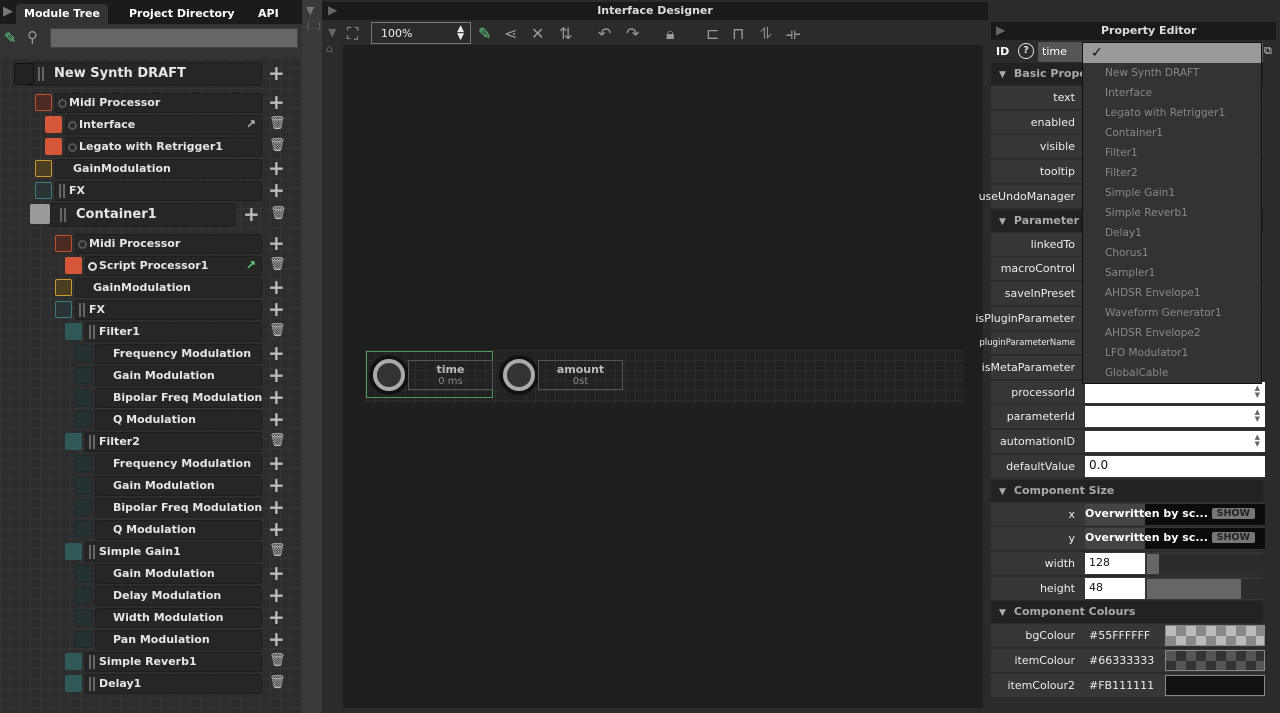 This screenshot has height=713, width=1280. I want to click on property-text-input: 0.0, so click(1175, 466).